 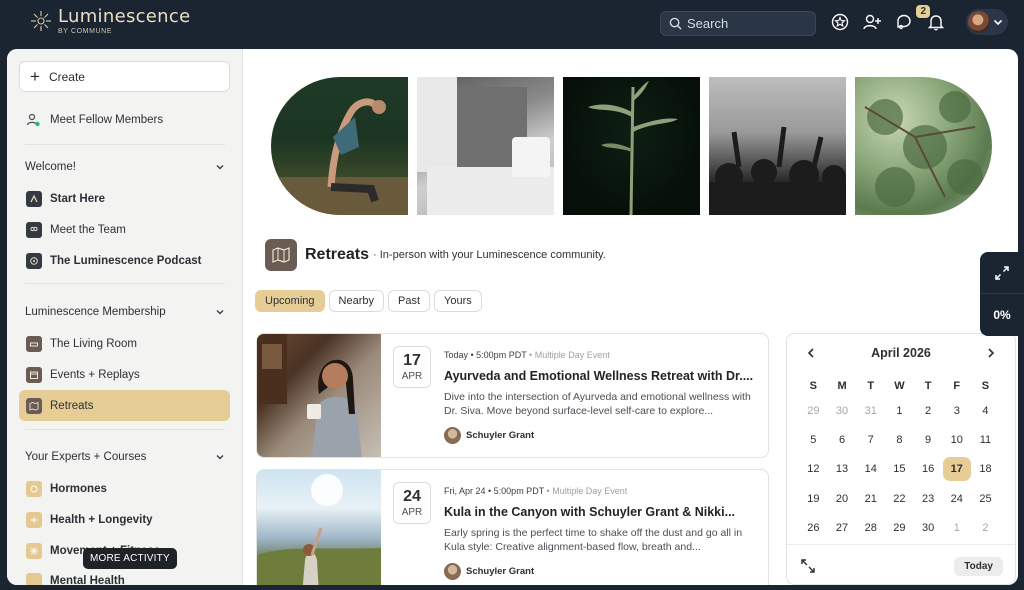 What do you see at coordinates (842, 498) in the screenshot?
I see `calendar-day: 20` at bounding box center [842, 498].